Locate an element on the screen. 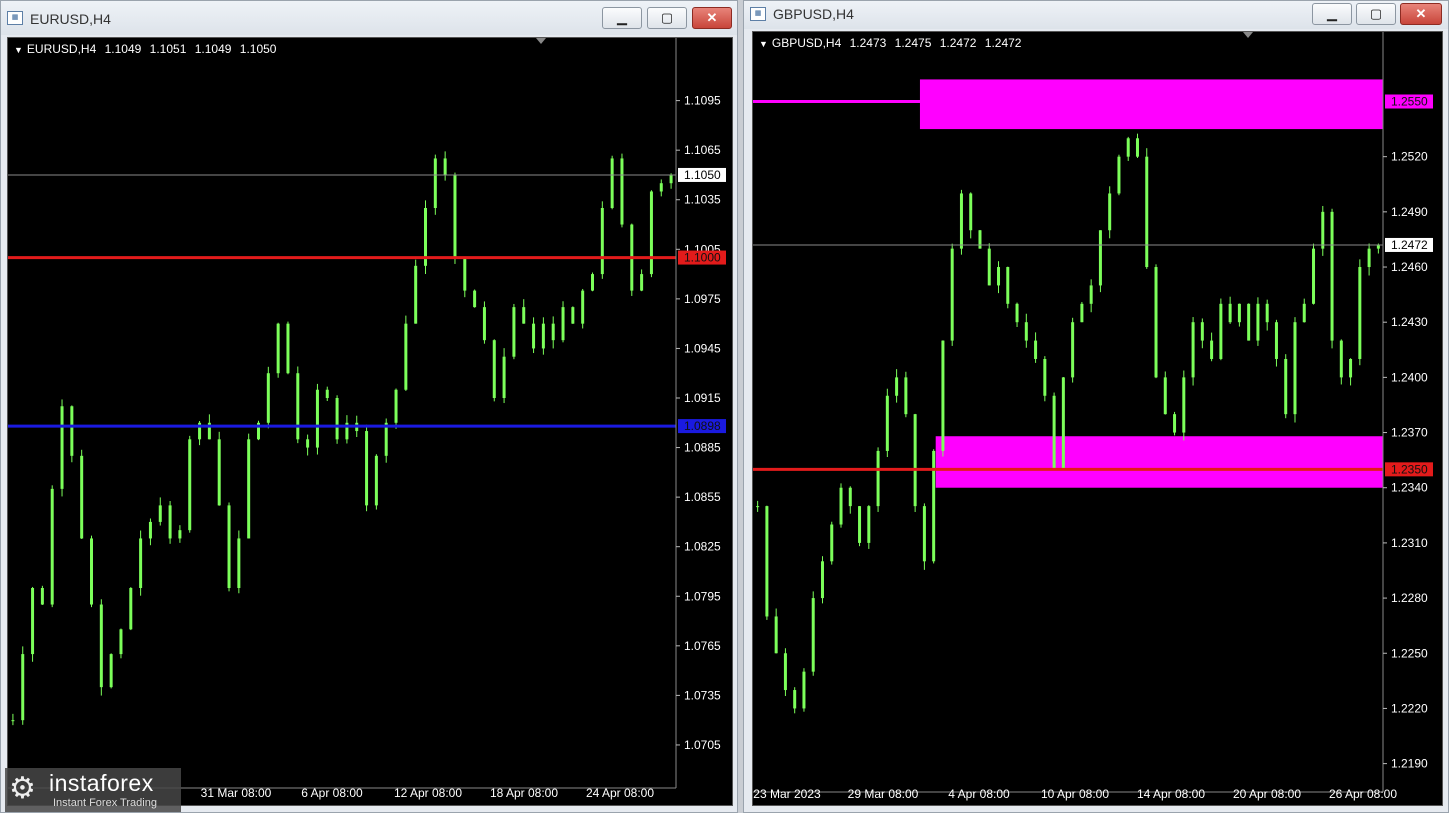 The height and width of the screenshot is (813, 1449). symbol-label: GBPUSD,H4 is located at coordinates (806, 43).